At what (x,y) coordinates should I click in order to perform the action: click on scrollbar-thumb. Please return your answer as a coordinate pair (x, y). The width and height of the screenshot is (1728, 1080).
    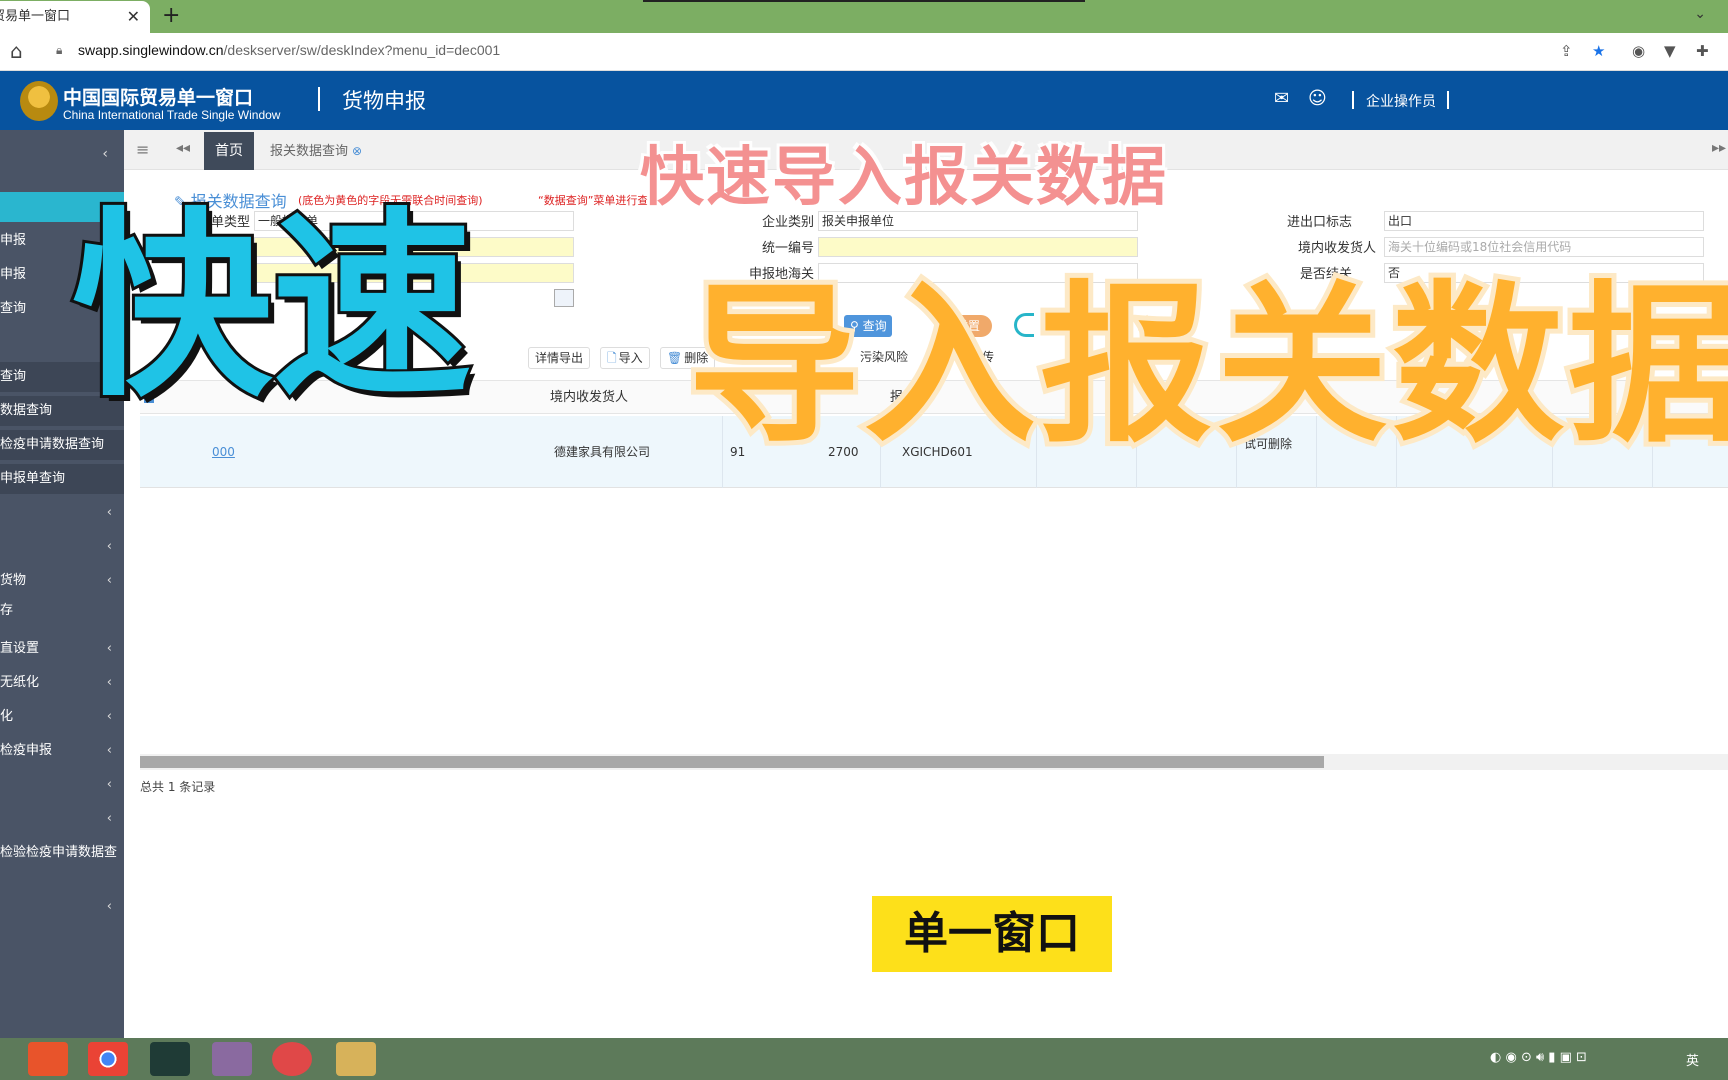
    Looking at the image, I should click on (732, 762).